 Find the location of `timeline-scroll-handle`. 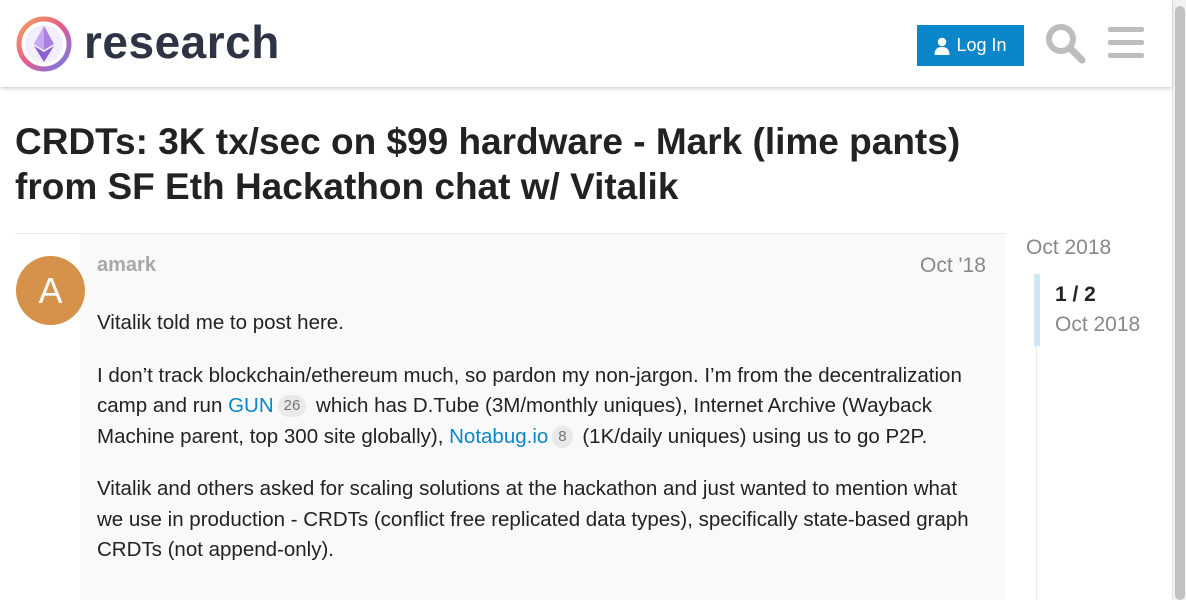

timeline-scroll-handle is located at coordinates (1037, 310).